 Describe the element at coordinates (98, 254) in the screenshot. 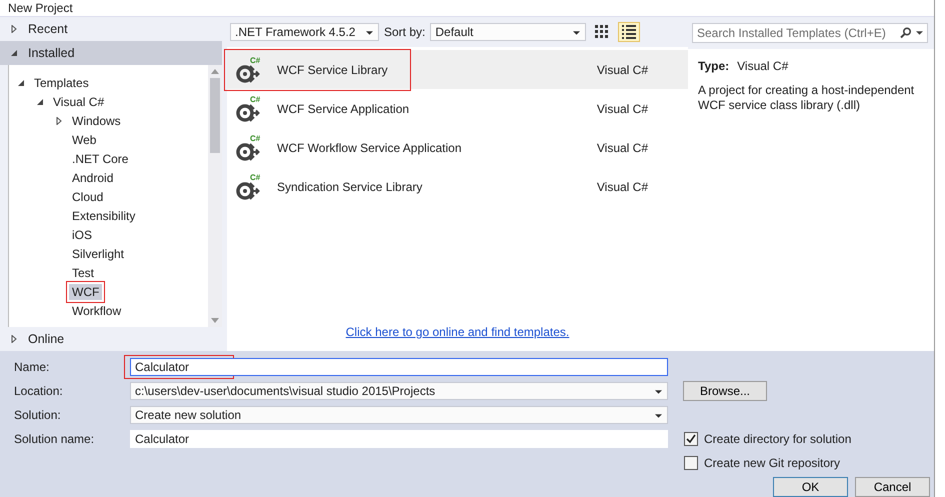

I see `tree-item: Silverlight` at that location.